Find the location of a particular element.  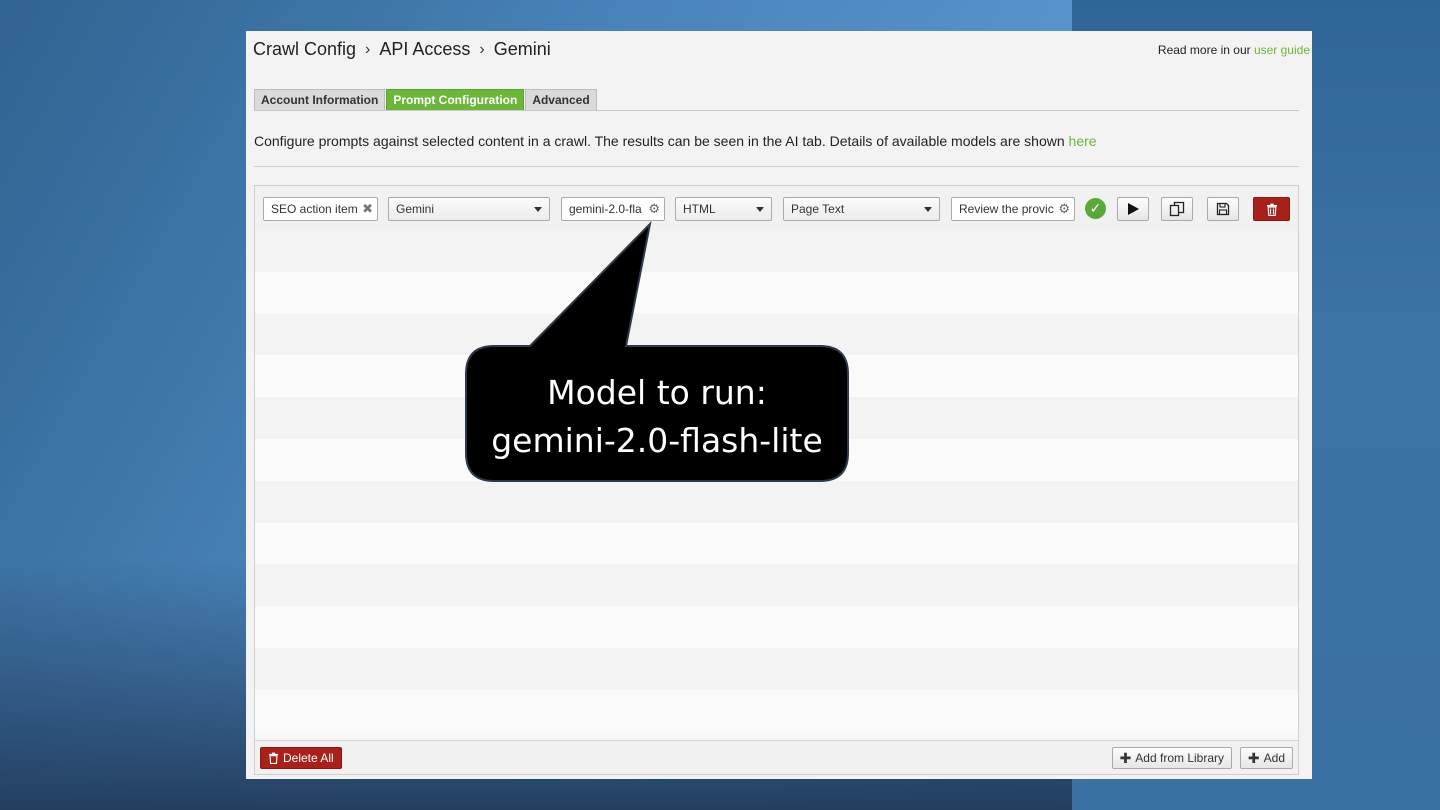

callout-line-2: gemini-2.0-flash-lite is located at coordinates (657, 440).